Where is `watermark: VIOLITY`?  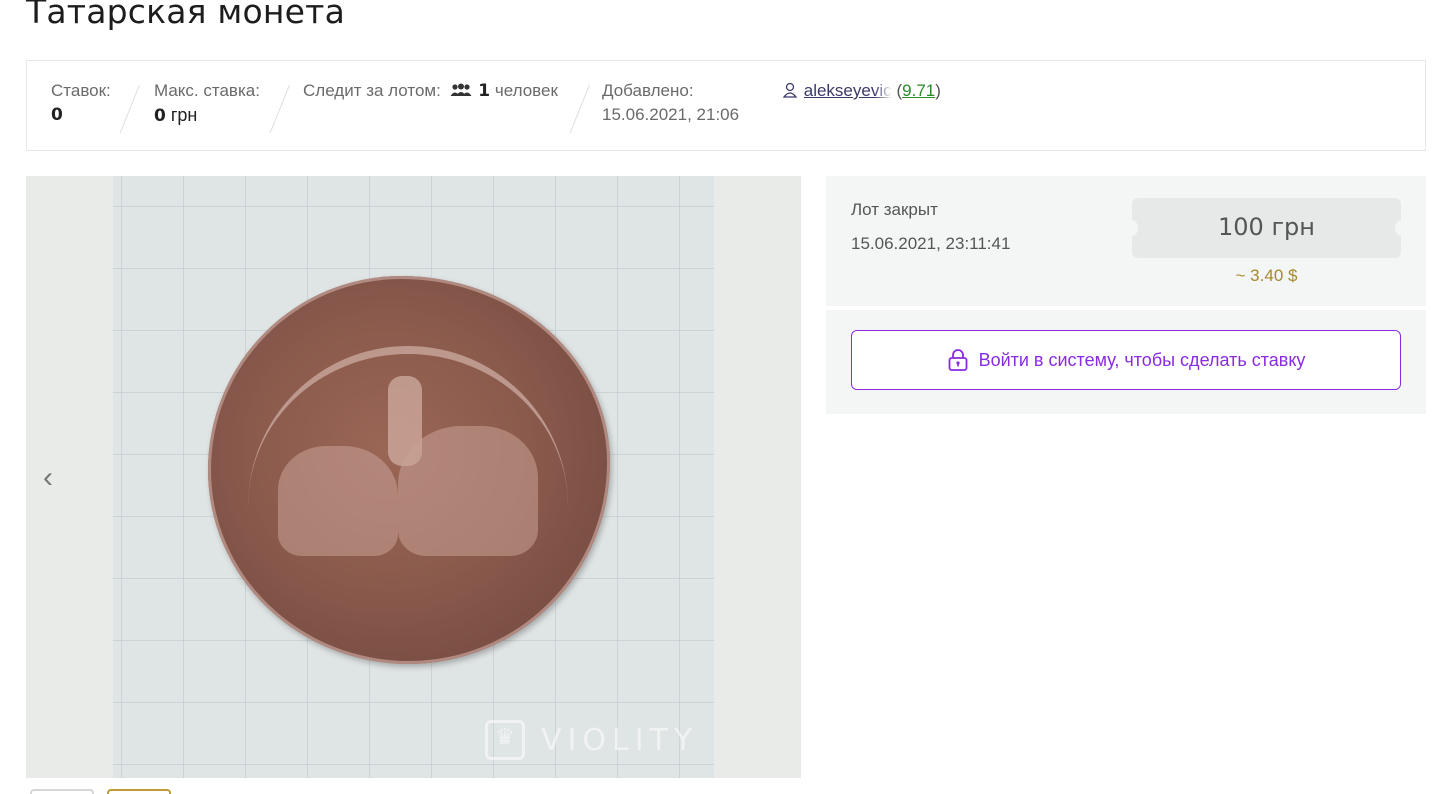 watermark: VIOLITY is located at coordinates (591, 740).